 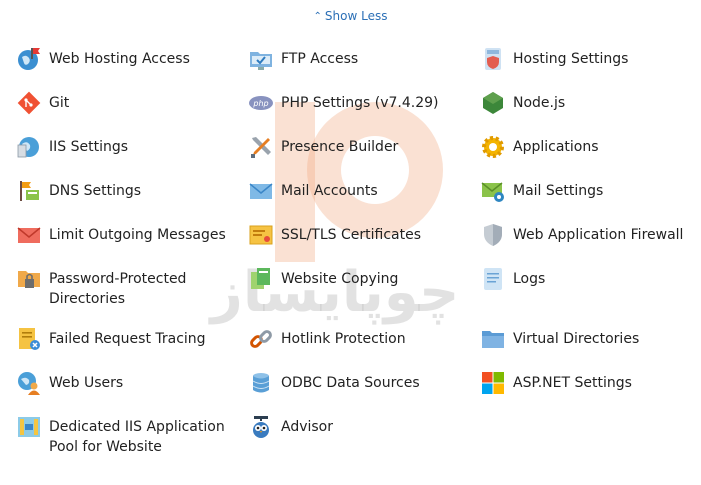 I want to click on link-icon, so click(x=261, y=339).